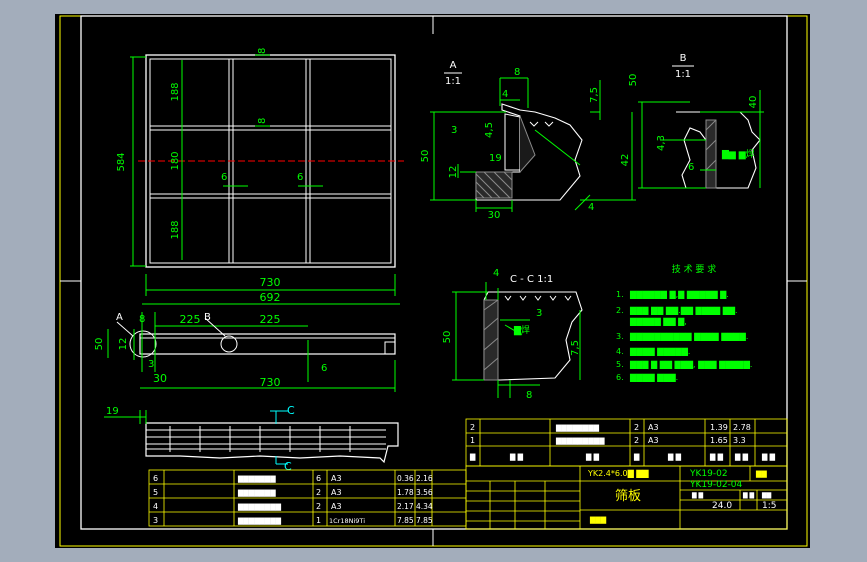 This screenshot has width=867, height=562. I want to click on upper-bom-h2: ▇ ▇, so click(516, 457).